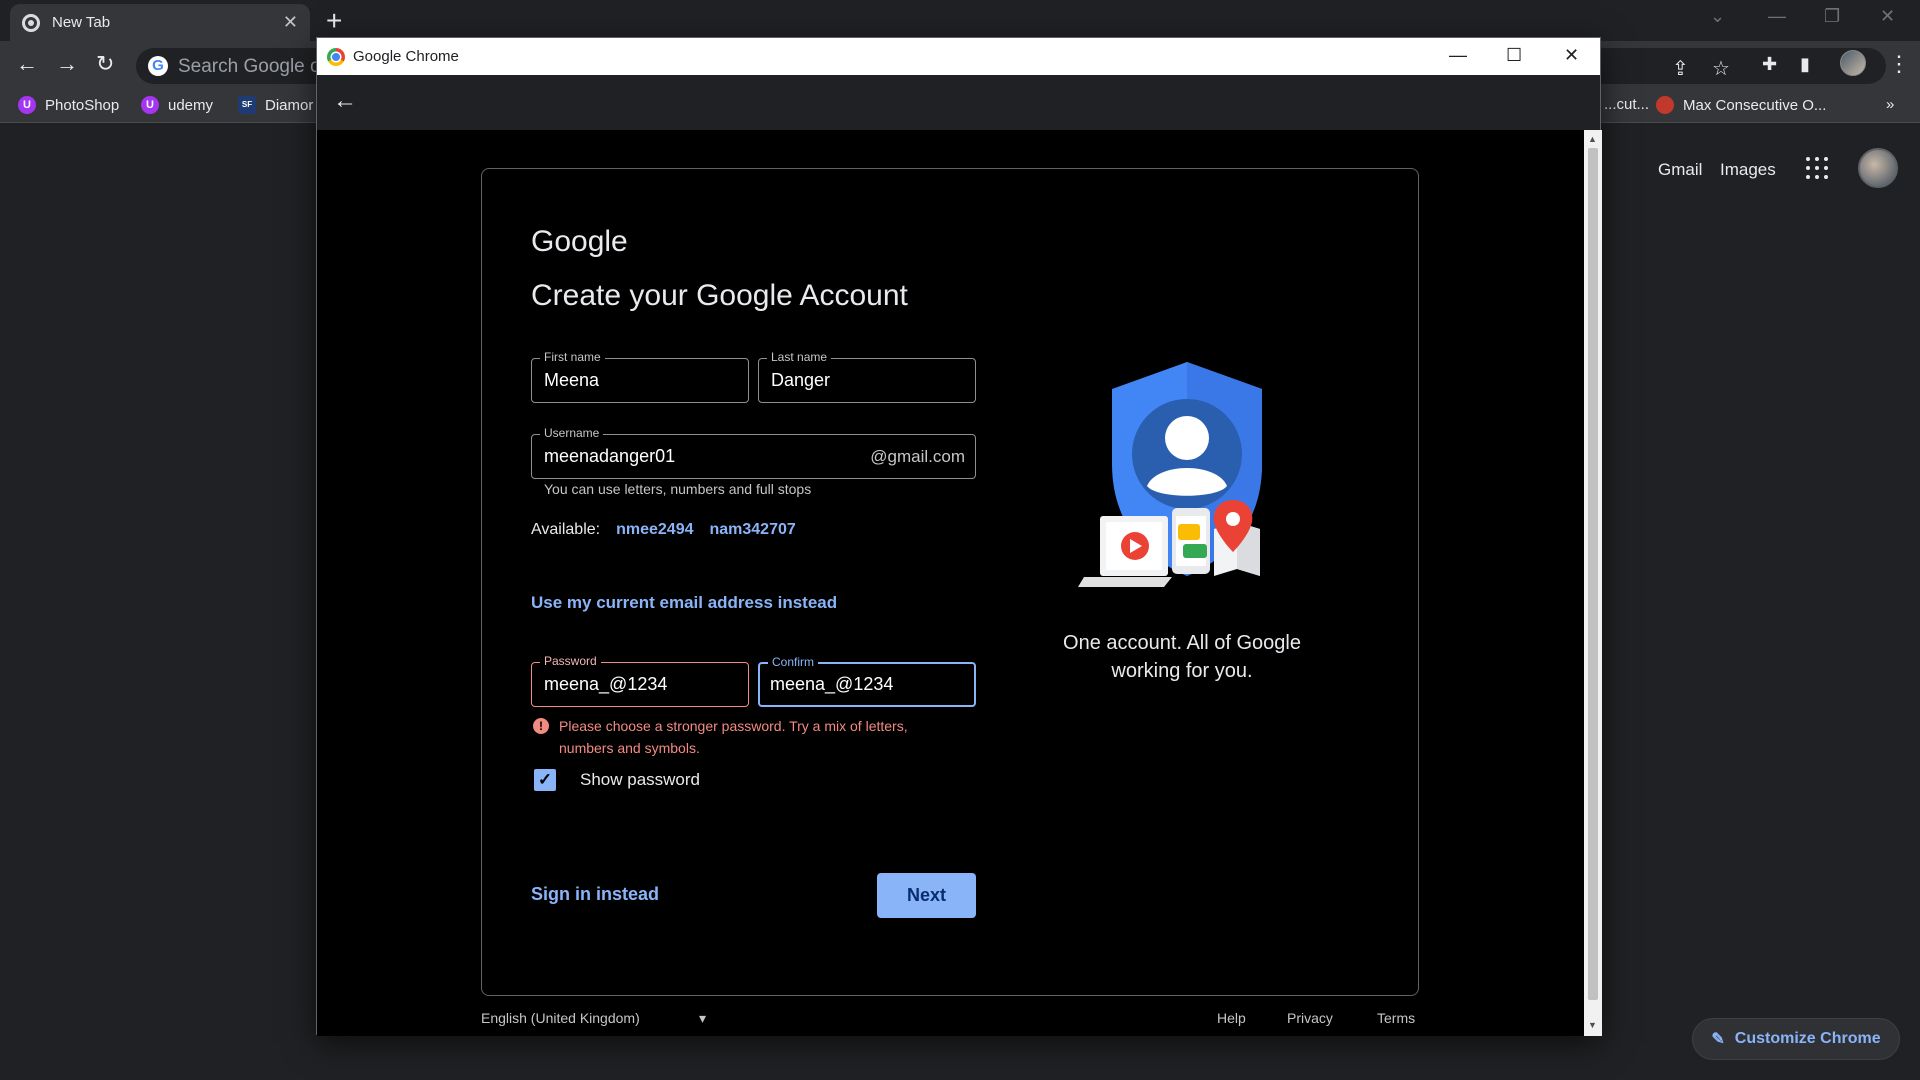 The image size is (1920, 1080). I want to click on chrome-logo-icon, so click(336, 57).